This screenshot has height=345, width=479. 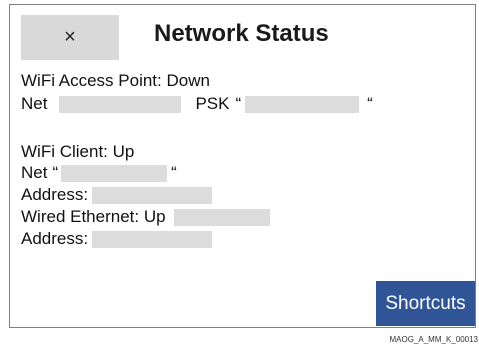 What do you see at coordinates (302, 104) in the screenshot?
I see `redacted-psk` at bounding box center [302, 104].